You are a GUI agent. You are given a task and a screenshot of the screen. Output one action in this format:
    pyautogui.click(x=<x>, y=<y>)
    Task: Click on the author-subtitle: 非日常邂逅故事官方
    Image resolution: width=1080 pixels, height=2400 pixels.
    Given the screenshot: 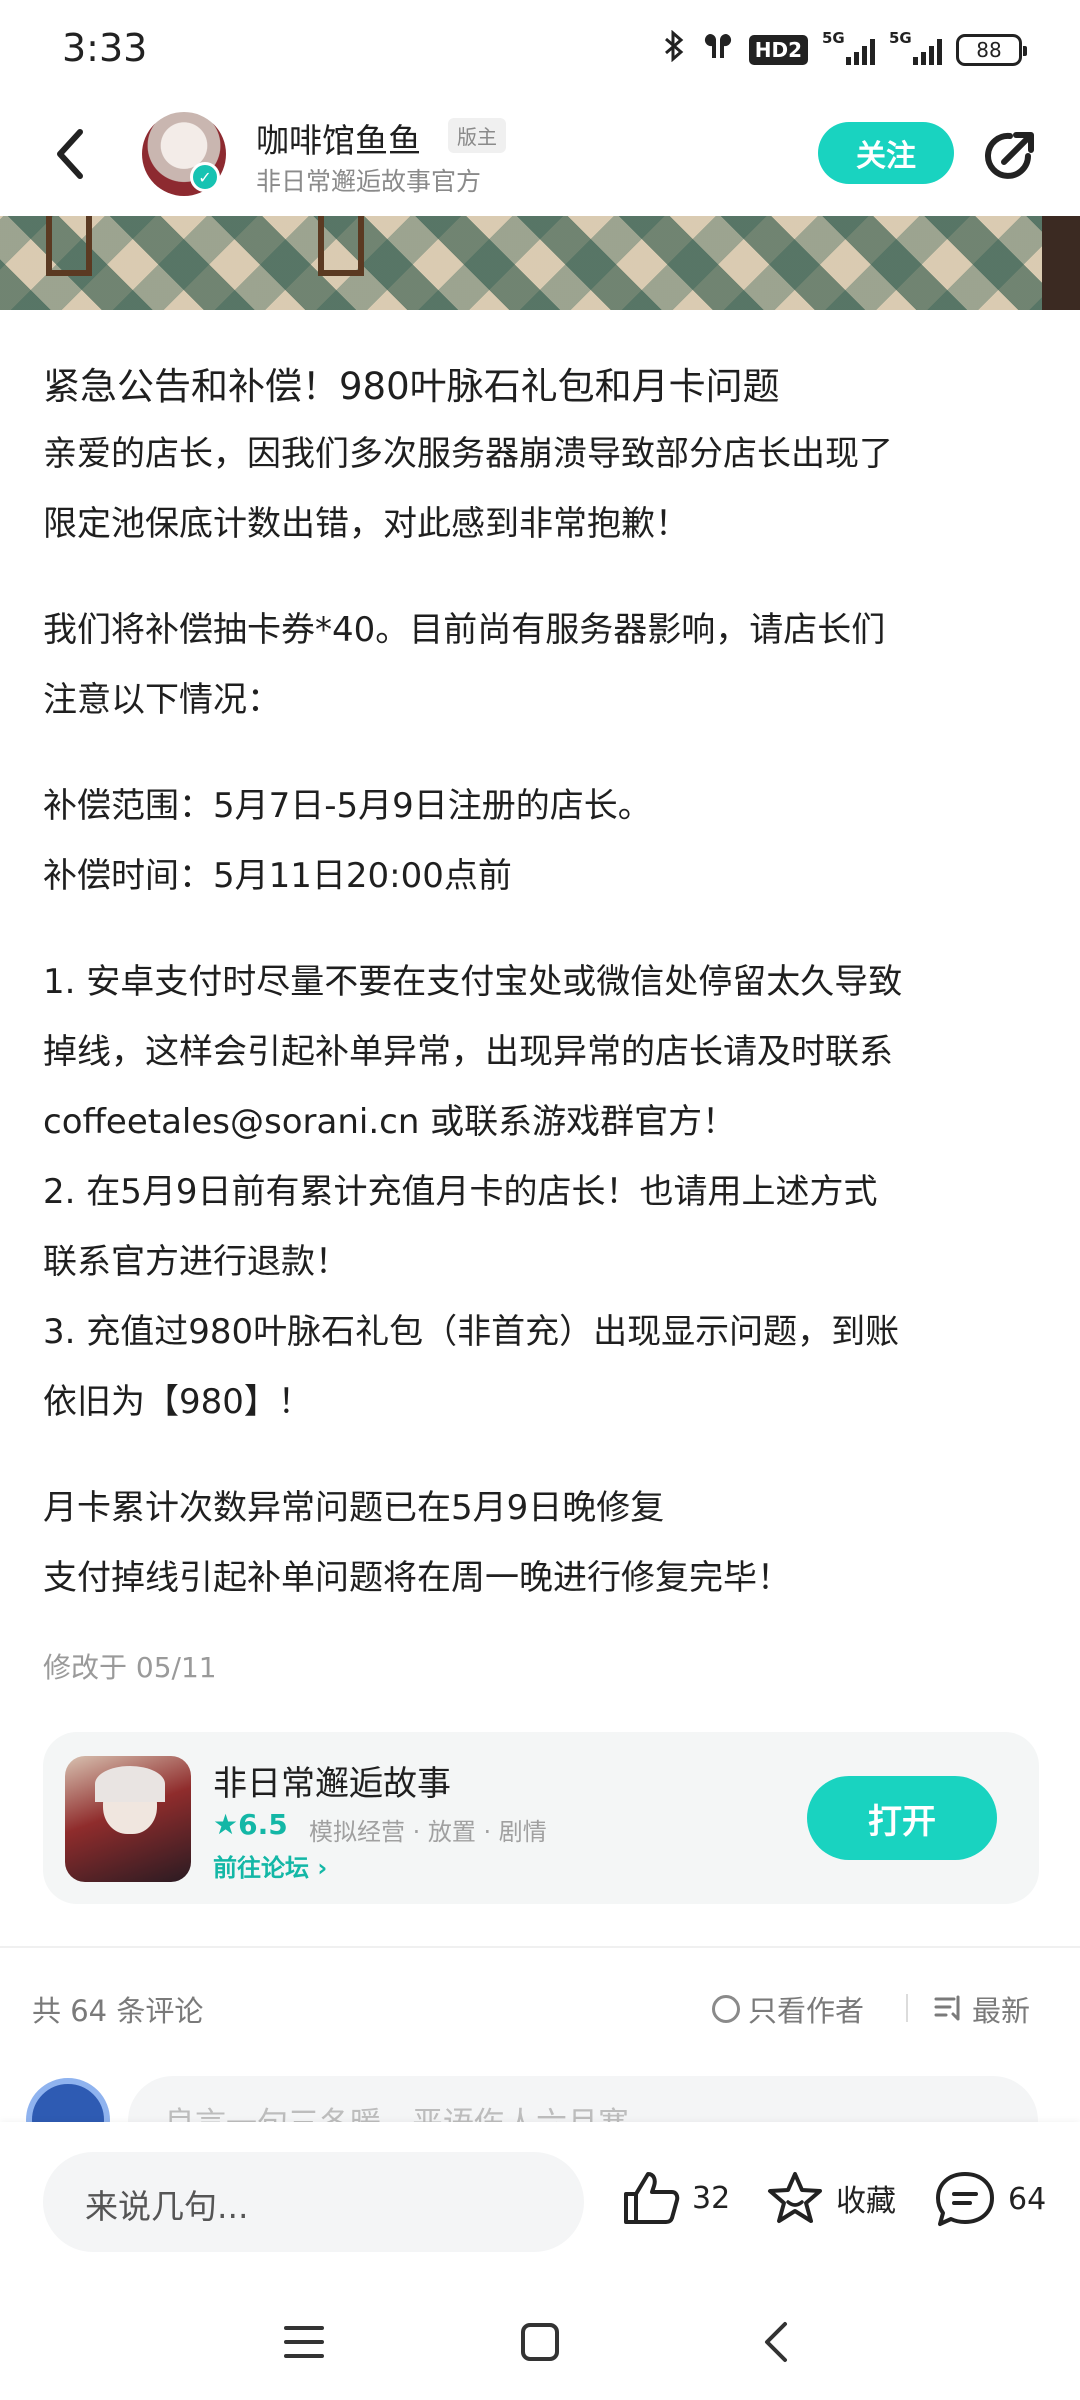 What is the action you would take?
    pyautogui.click(x=369, y=181)
    